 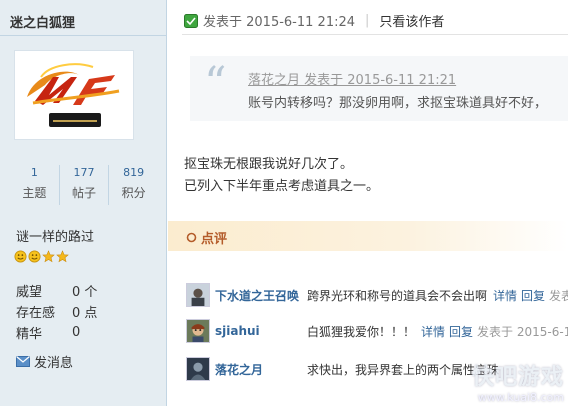 I want to click on post-header: 发表于 2015-6-11 21:24 | 只看该作者, so click(x=314, y=20).